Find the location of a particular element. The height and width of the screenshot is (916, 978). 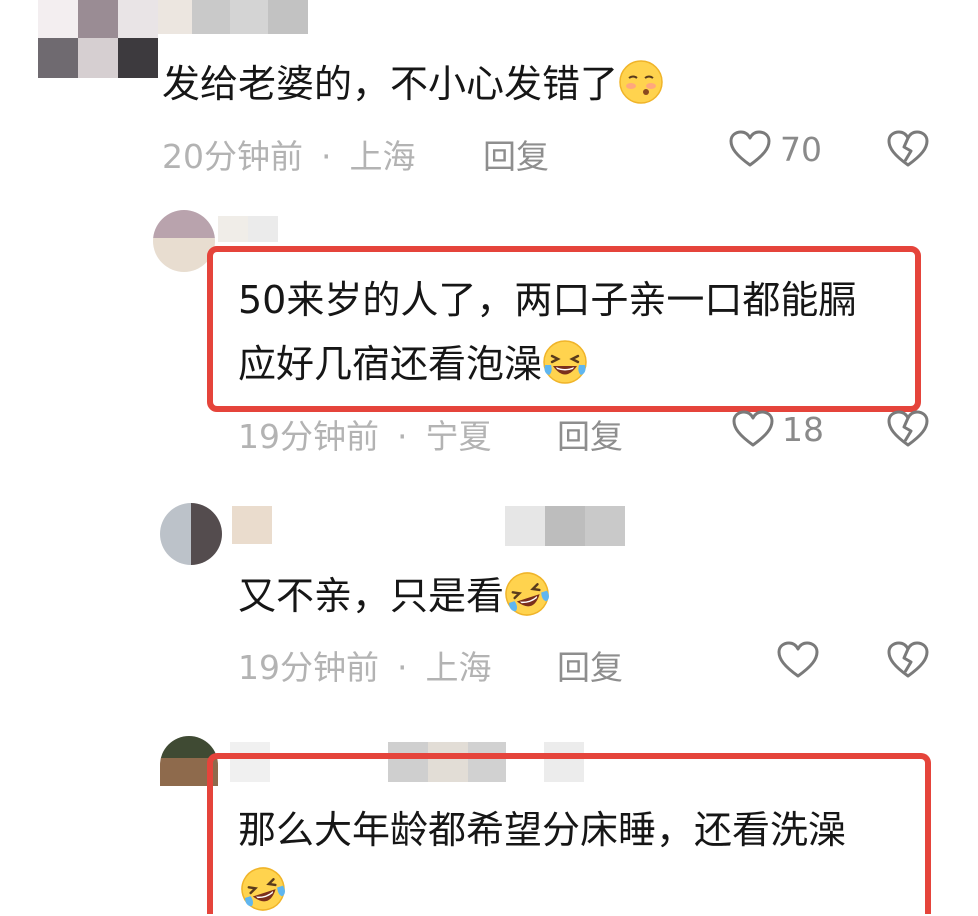

comment-meta: 19分钟前 · 上海 is located at coordinates (365, 665).